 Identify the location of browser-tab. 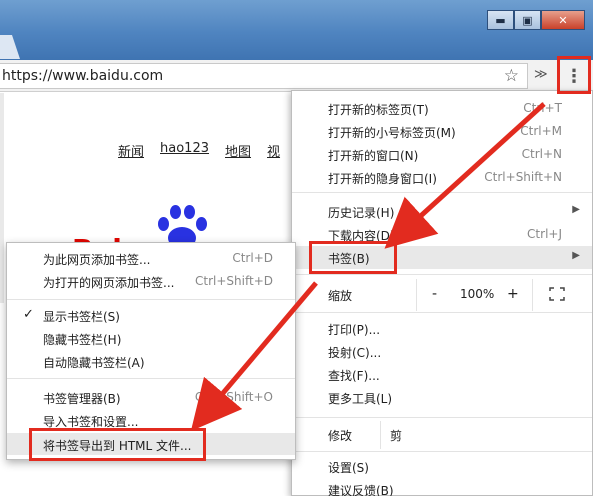
(10, 47).